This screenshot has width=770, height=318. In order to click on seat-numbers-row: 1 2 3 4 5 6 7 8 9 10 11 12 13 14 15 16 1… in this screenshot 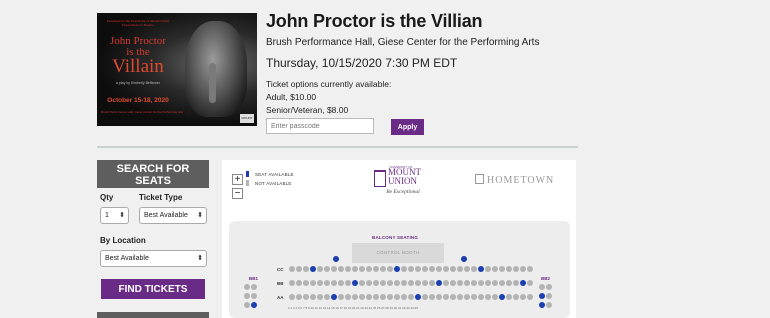, I will do `click(353, 308)`.